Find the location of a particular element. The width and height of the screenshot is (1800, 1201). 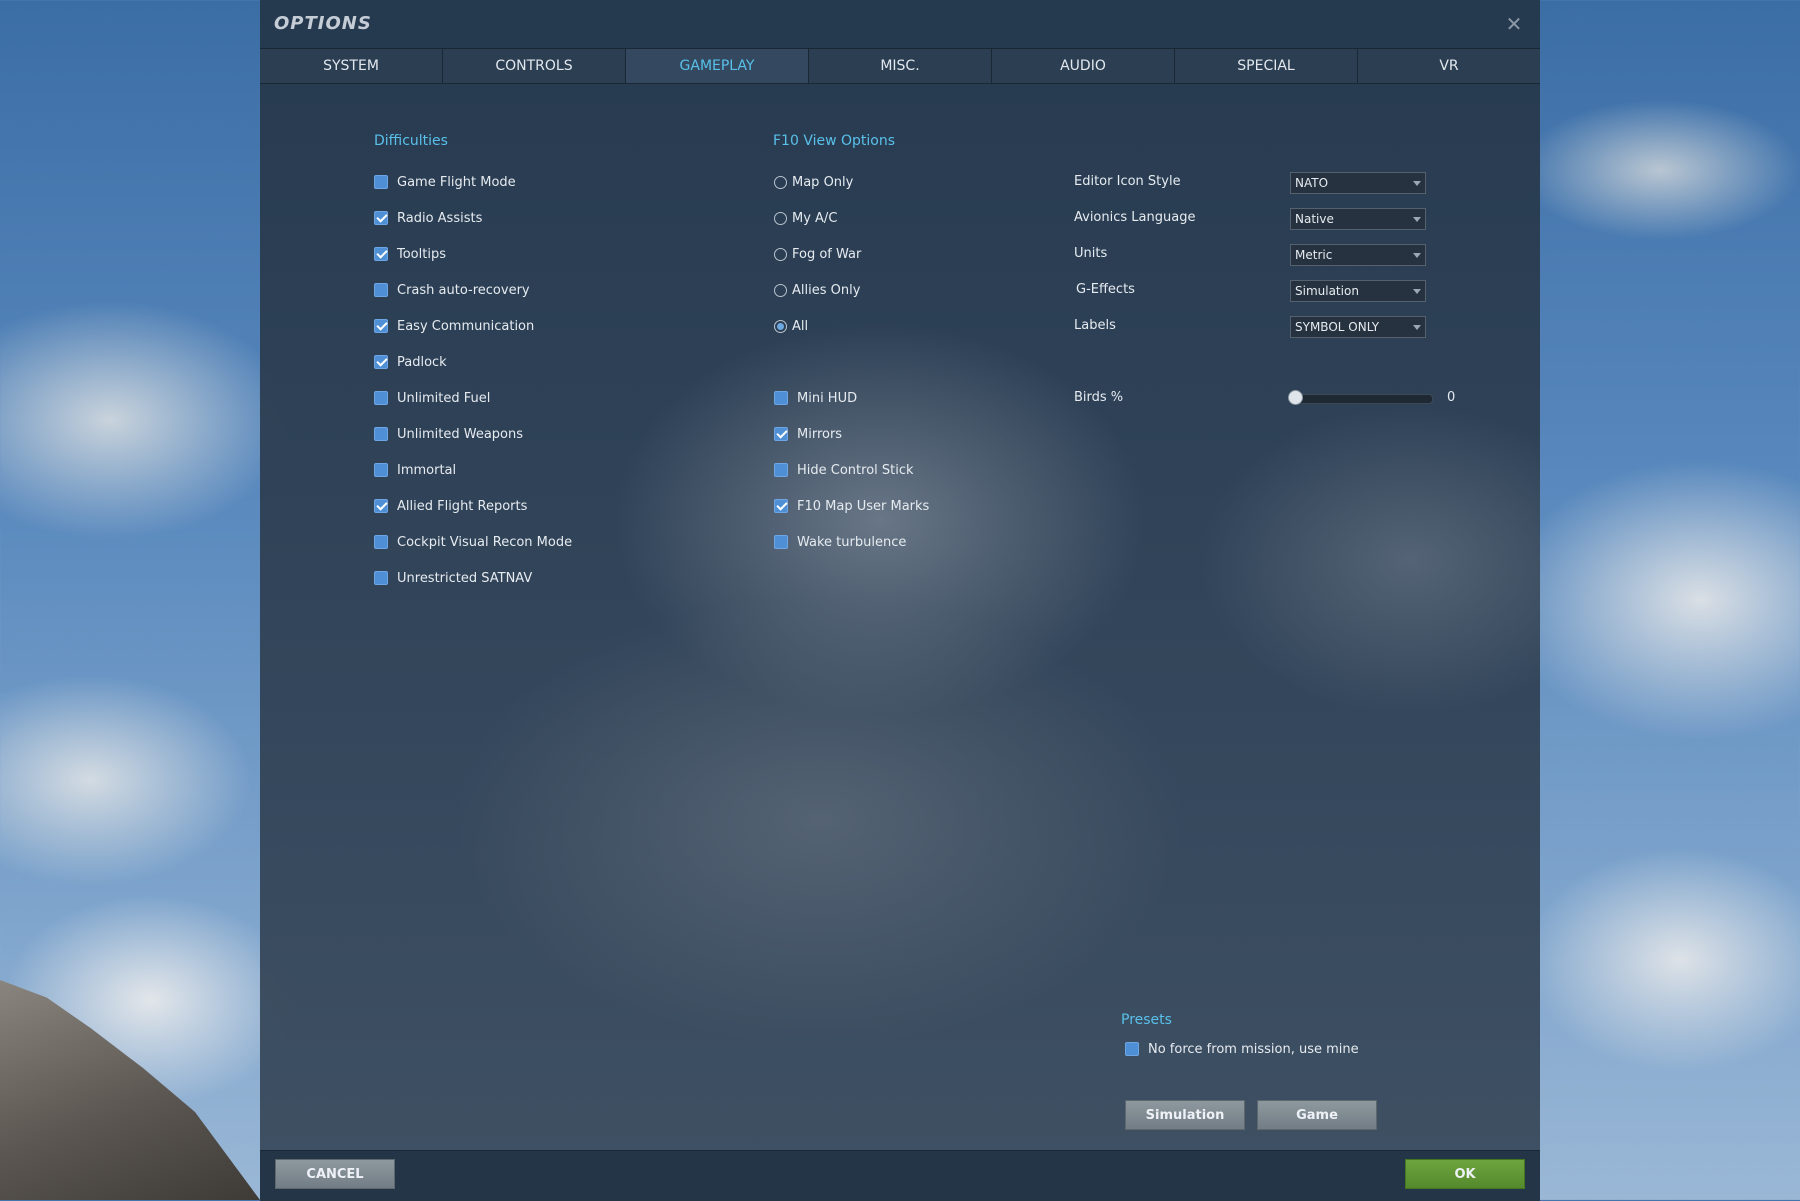

no-force-label: No force from mission, use mine is located at coordinates (1253, 1049).